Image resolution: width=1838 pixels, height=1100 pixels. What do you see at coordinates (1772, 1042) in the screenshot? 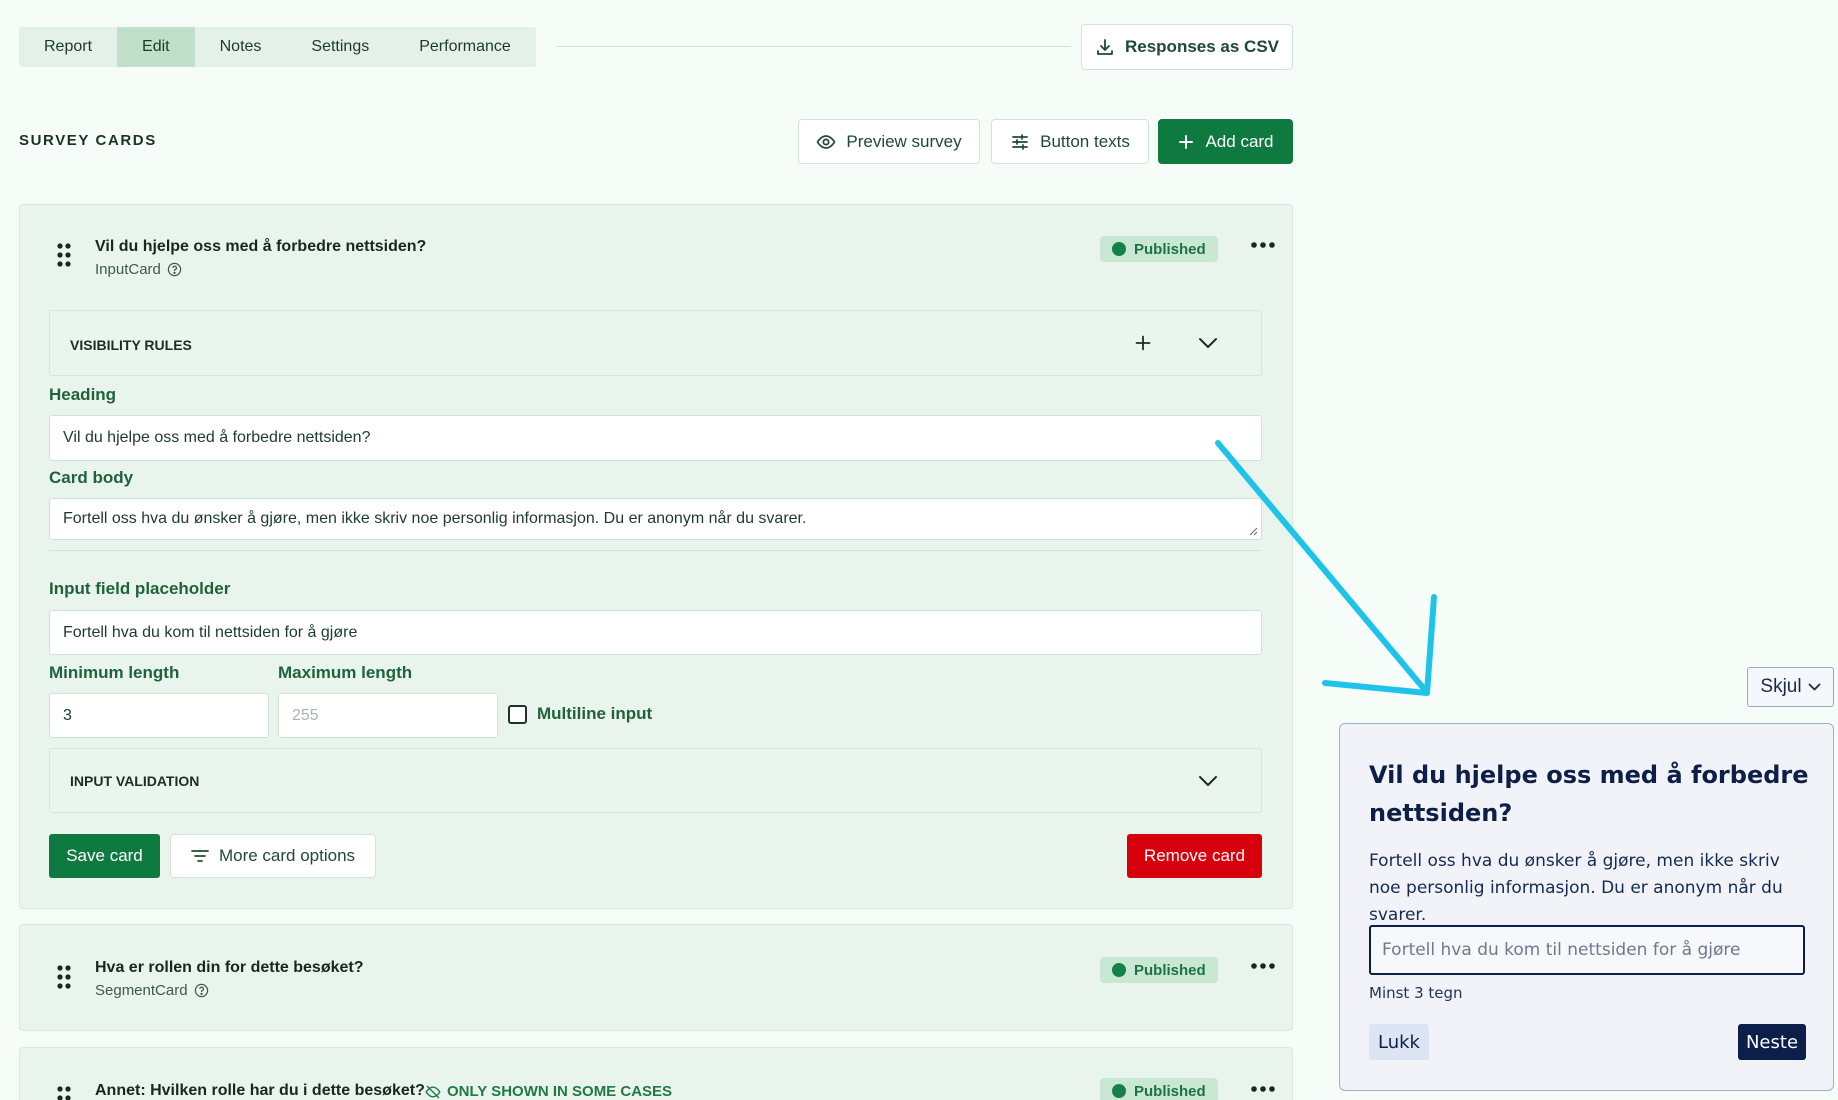
I see `next-button: Neste` at bounding box center [1772, 1042].